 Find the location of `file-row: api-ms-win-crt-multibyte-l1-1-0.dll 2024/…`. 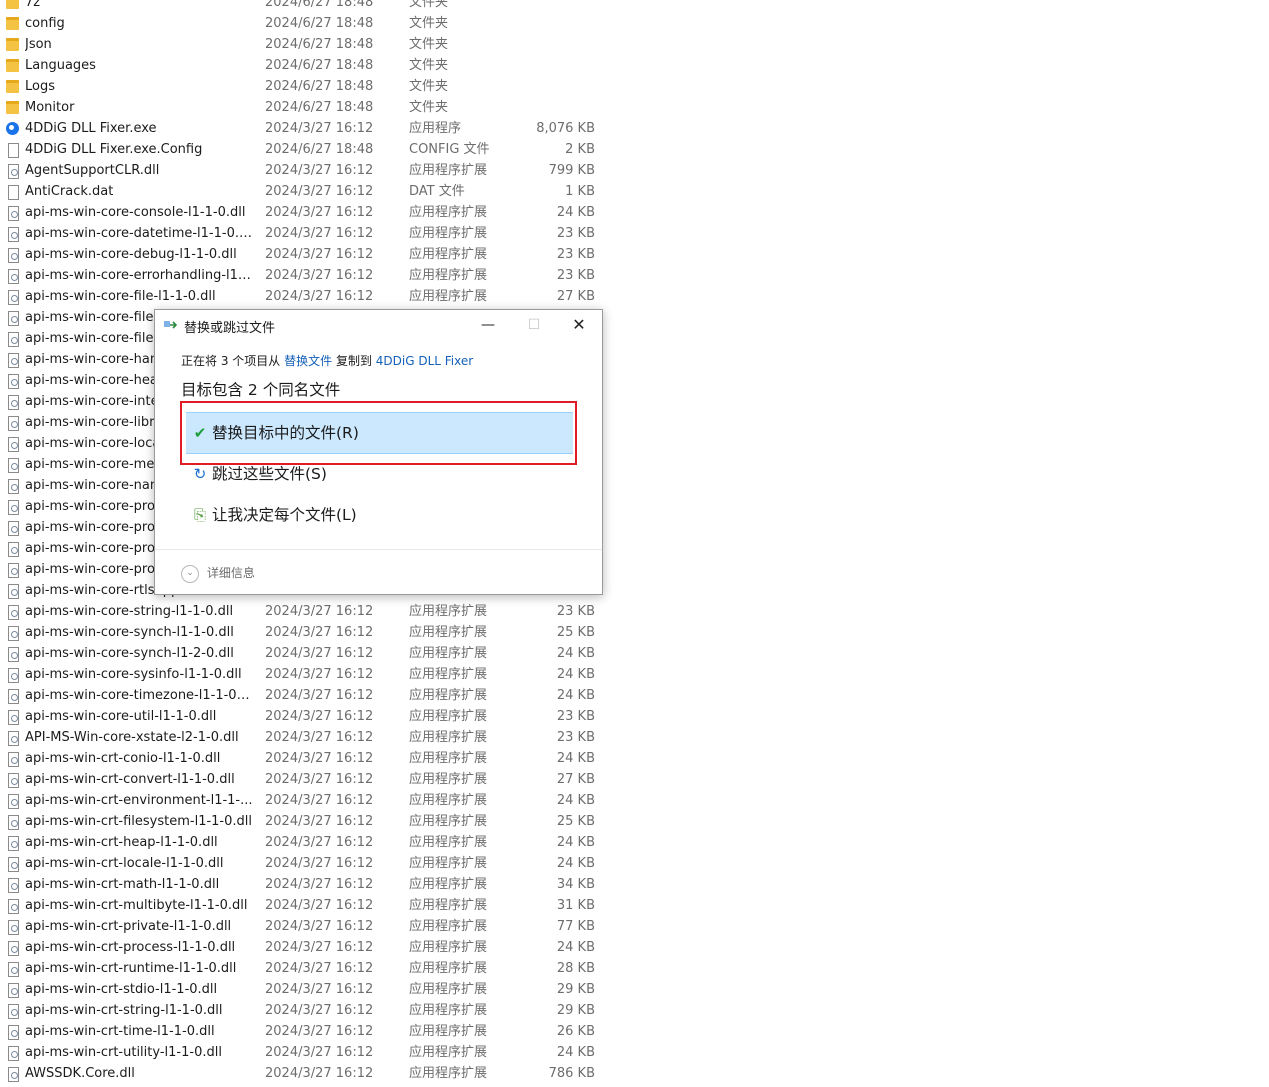

file-row: api-ms-win-crt-multibyte-l1-1-0.dll 2024/… is located at coordinates (320, 905).